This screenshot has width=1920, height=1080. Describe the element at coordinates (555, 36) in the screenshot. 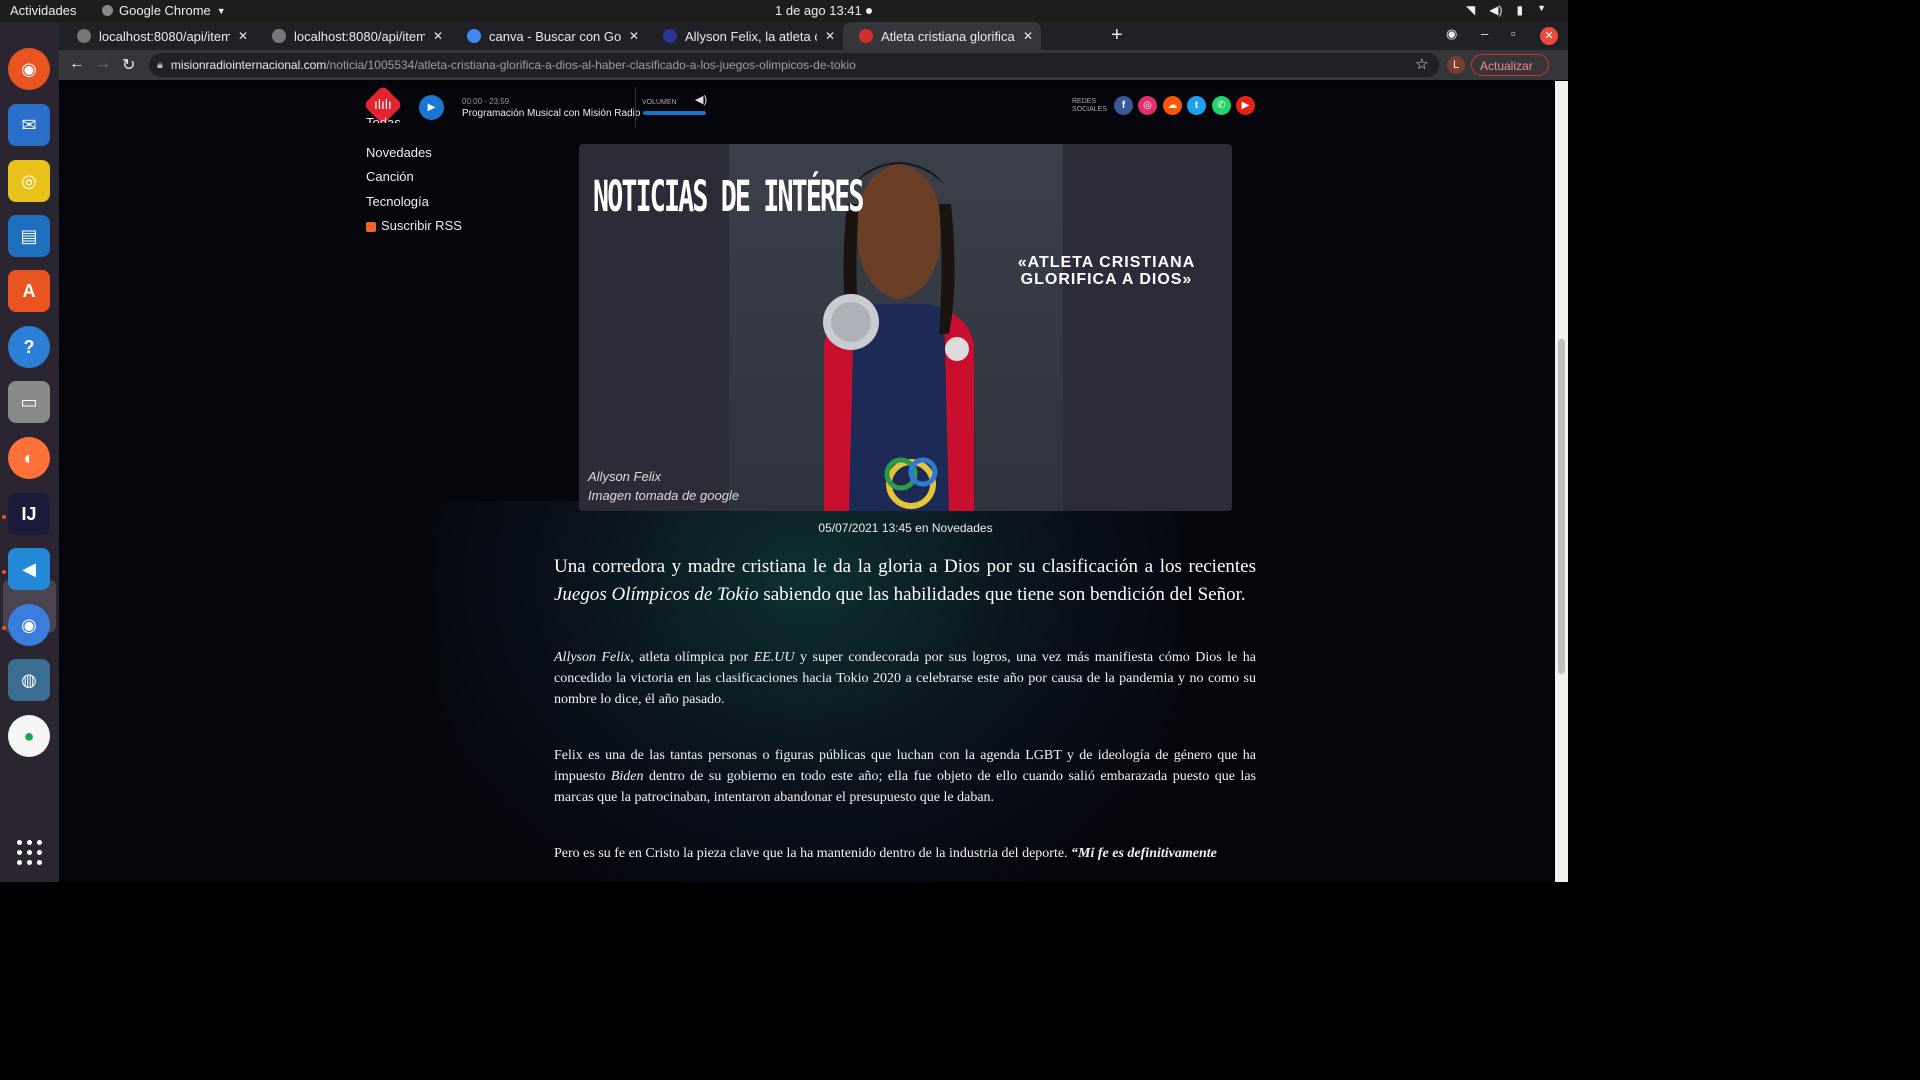

I see `tab-title: canva - Buscar con Google` at that location.